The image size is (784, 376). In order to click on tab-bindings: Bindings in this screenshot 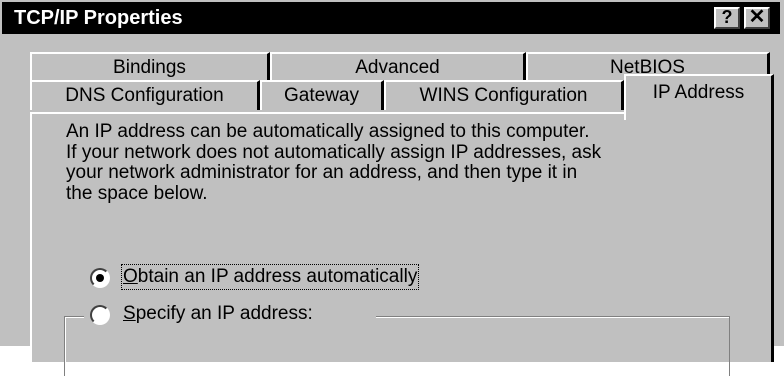, I will do `click(150, 67)`.